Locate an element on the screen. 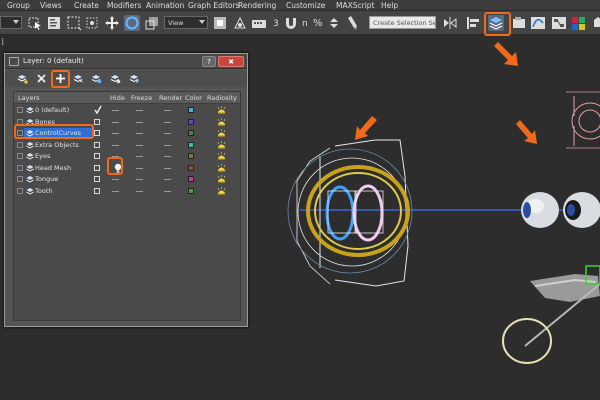 The width and height of the screenshot is (600, 400). layer-name: Tongue is located at coordinates (46, 179).